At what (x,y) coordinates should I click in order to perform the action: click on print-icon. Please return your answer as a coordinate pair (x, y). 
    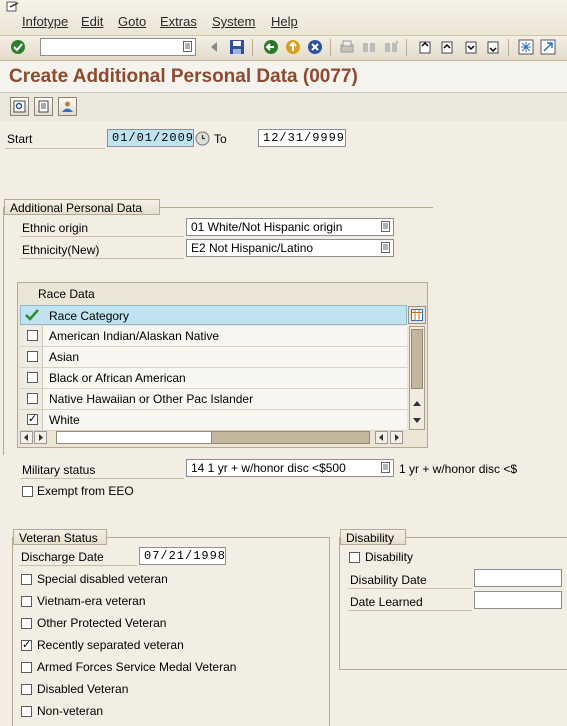
    Looking at the image, I should click on (347, 47).